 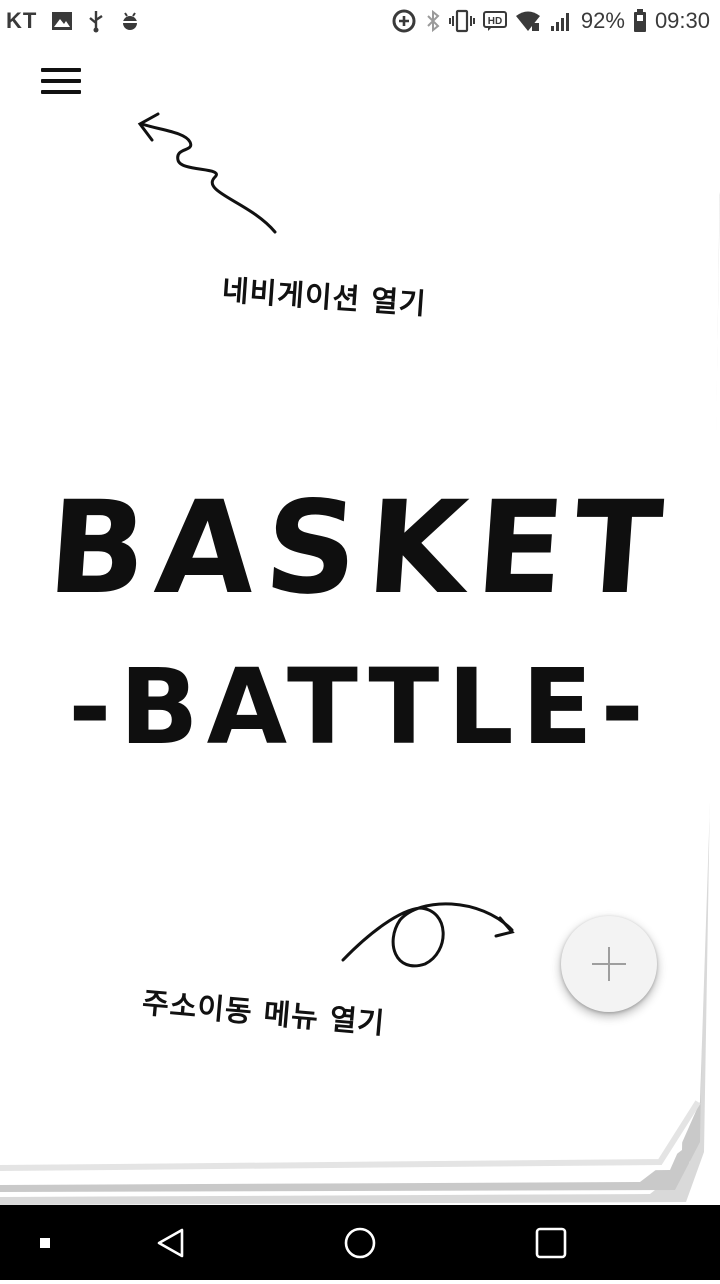 What do you see at coordinates (45, 1242) in the screenshot?
I see `square-dot-icon` at bounding box center [45, 1242].